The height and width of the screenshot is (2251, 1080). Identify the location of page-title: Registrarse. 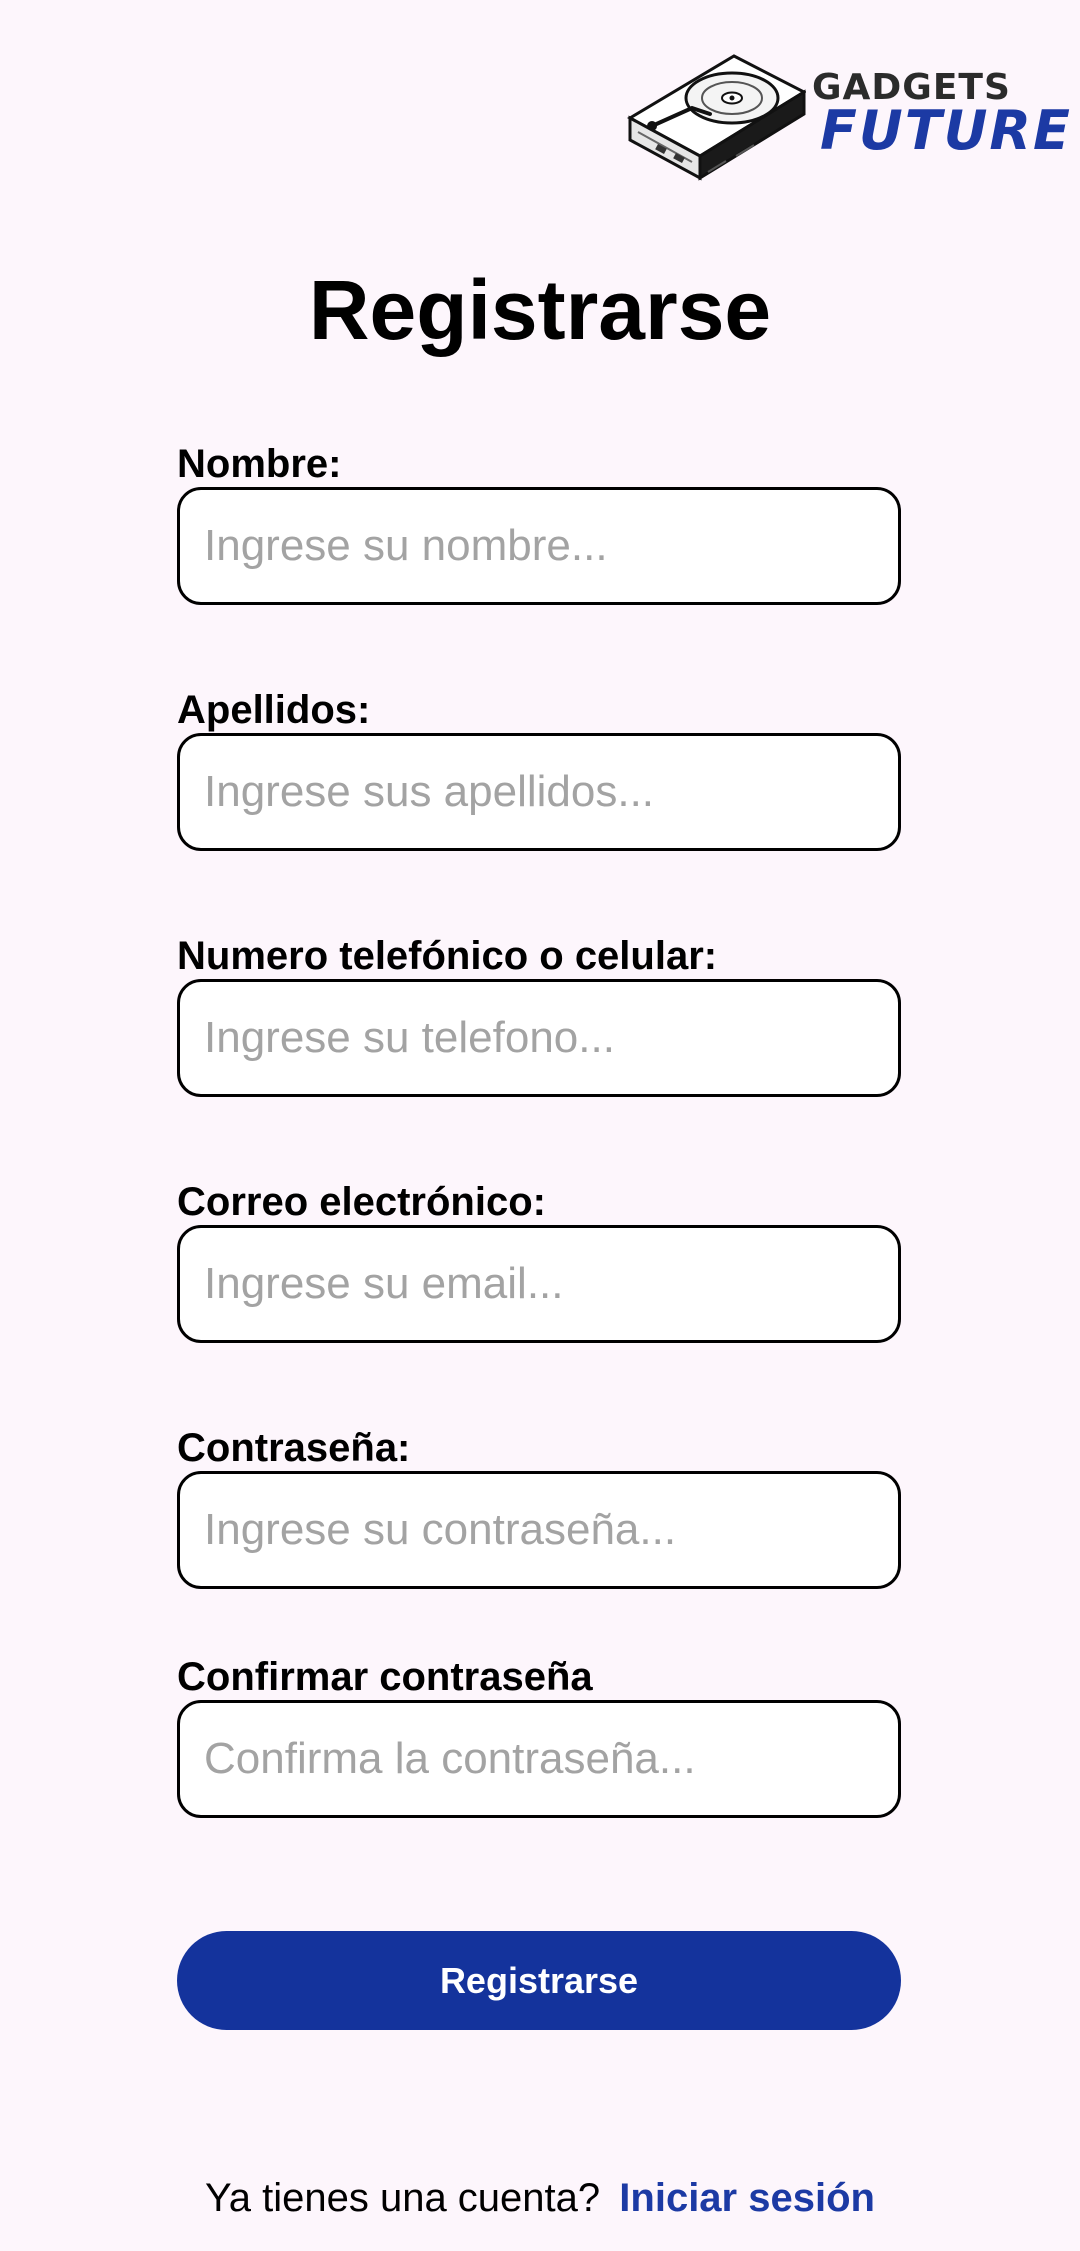
(540, 310).